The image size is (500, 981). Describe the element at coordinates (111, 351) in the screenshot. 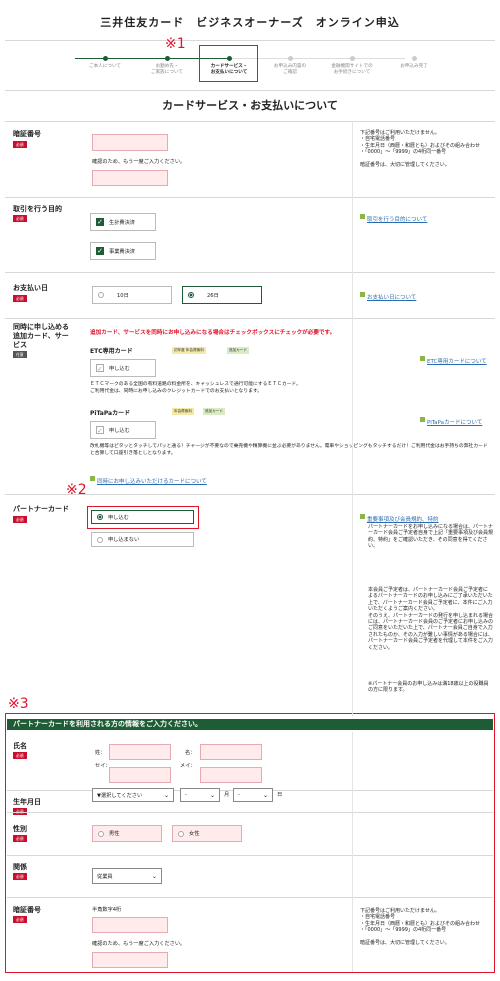

I see `etc-card-name: ETC専用カード` at that location.